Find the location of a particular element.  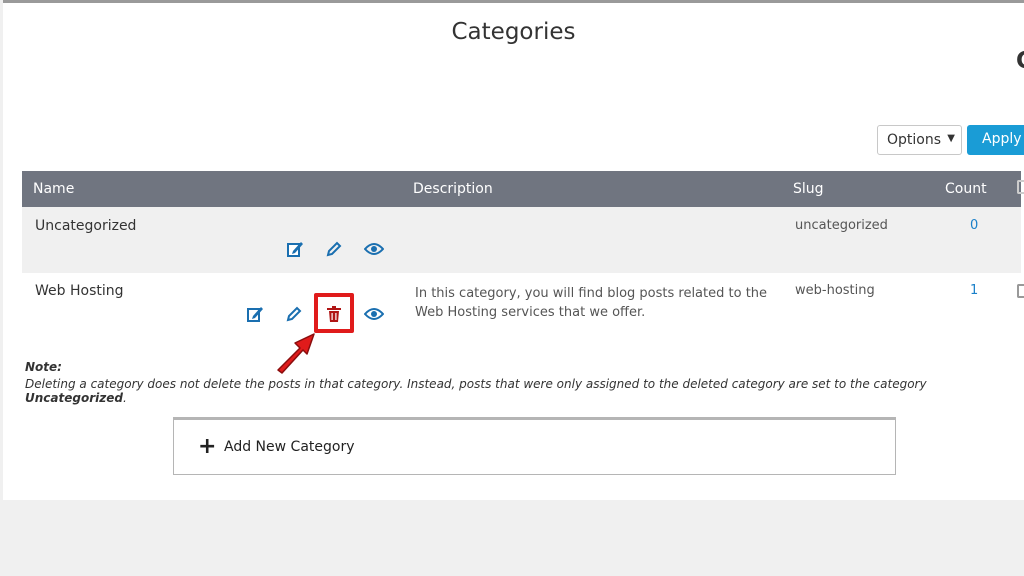

page-title: Categories is located at coordinates (513, 32).